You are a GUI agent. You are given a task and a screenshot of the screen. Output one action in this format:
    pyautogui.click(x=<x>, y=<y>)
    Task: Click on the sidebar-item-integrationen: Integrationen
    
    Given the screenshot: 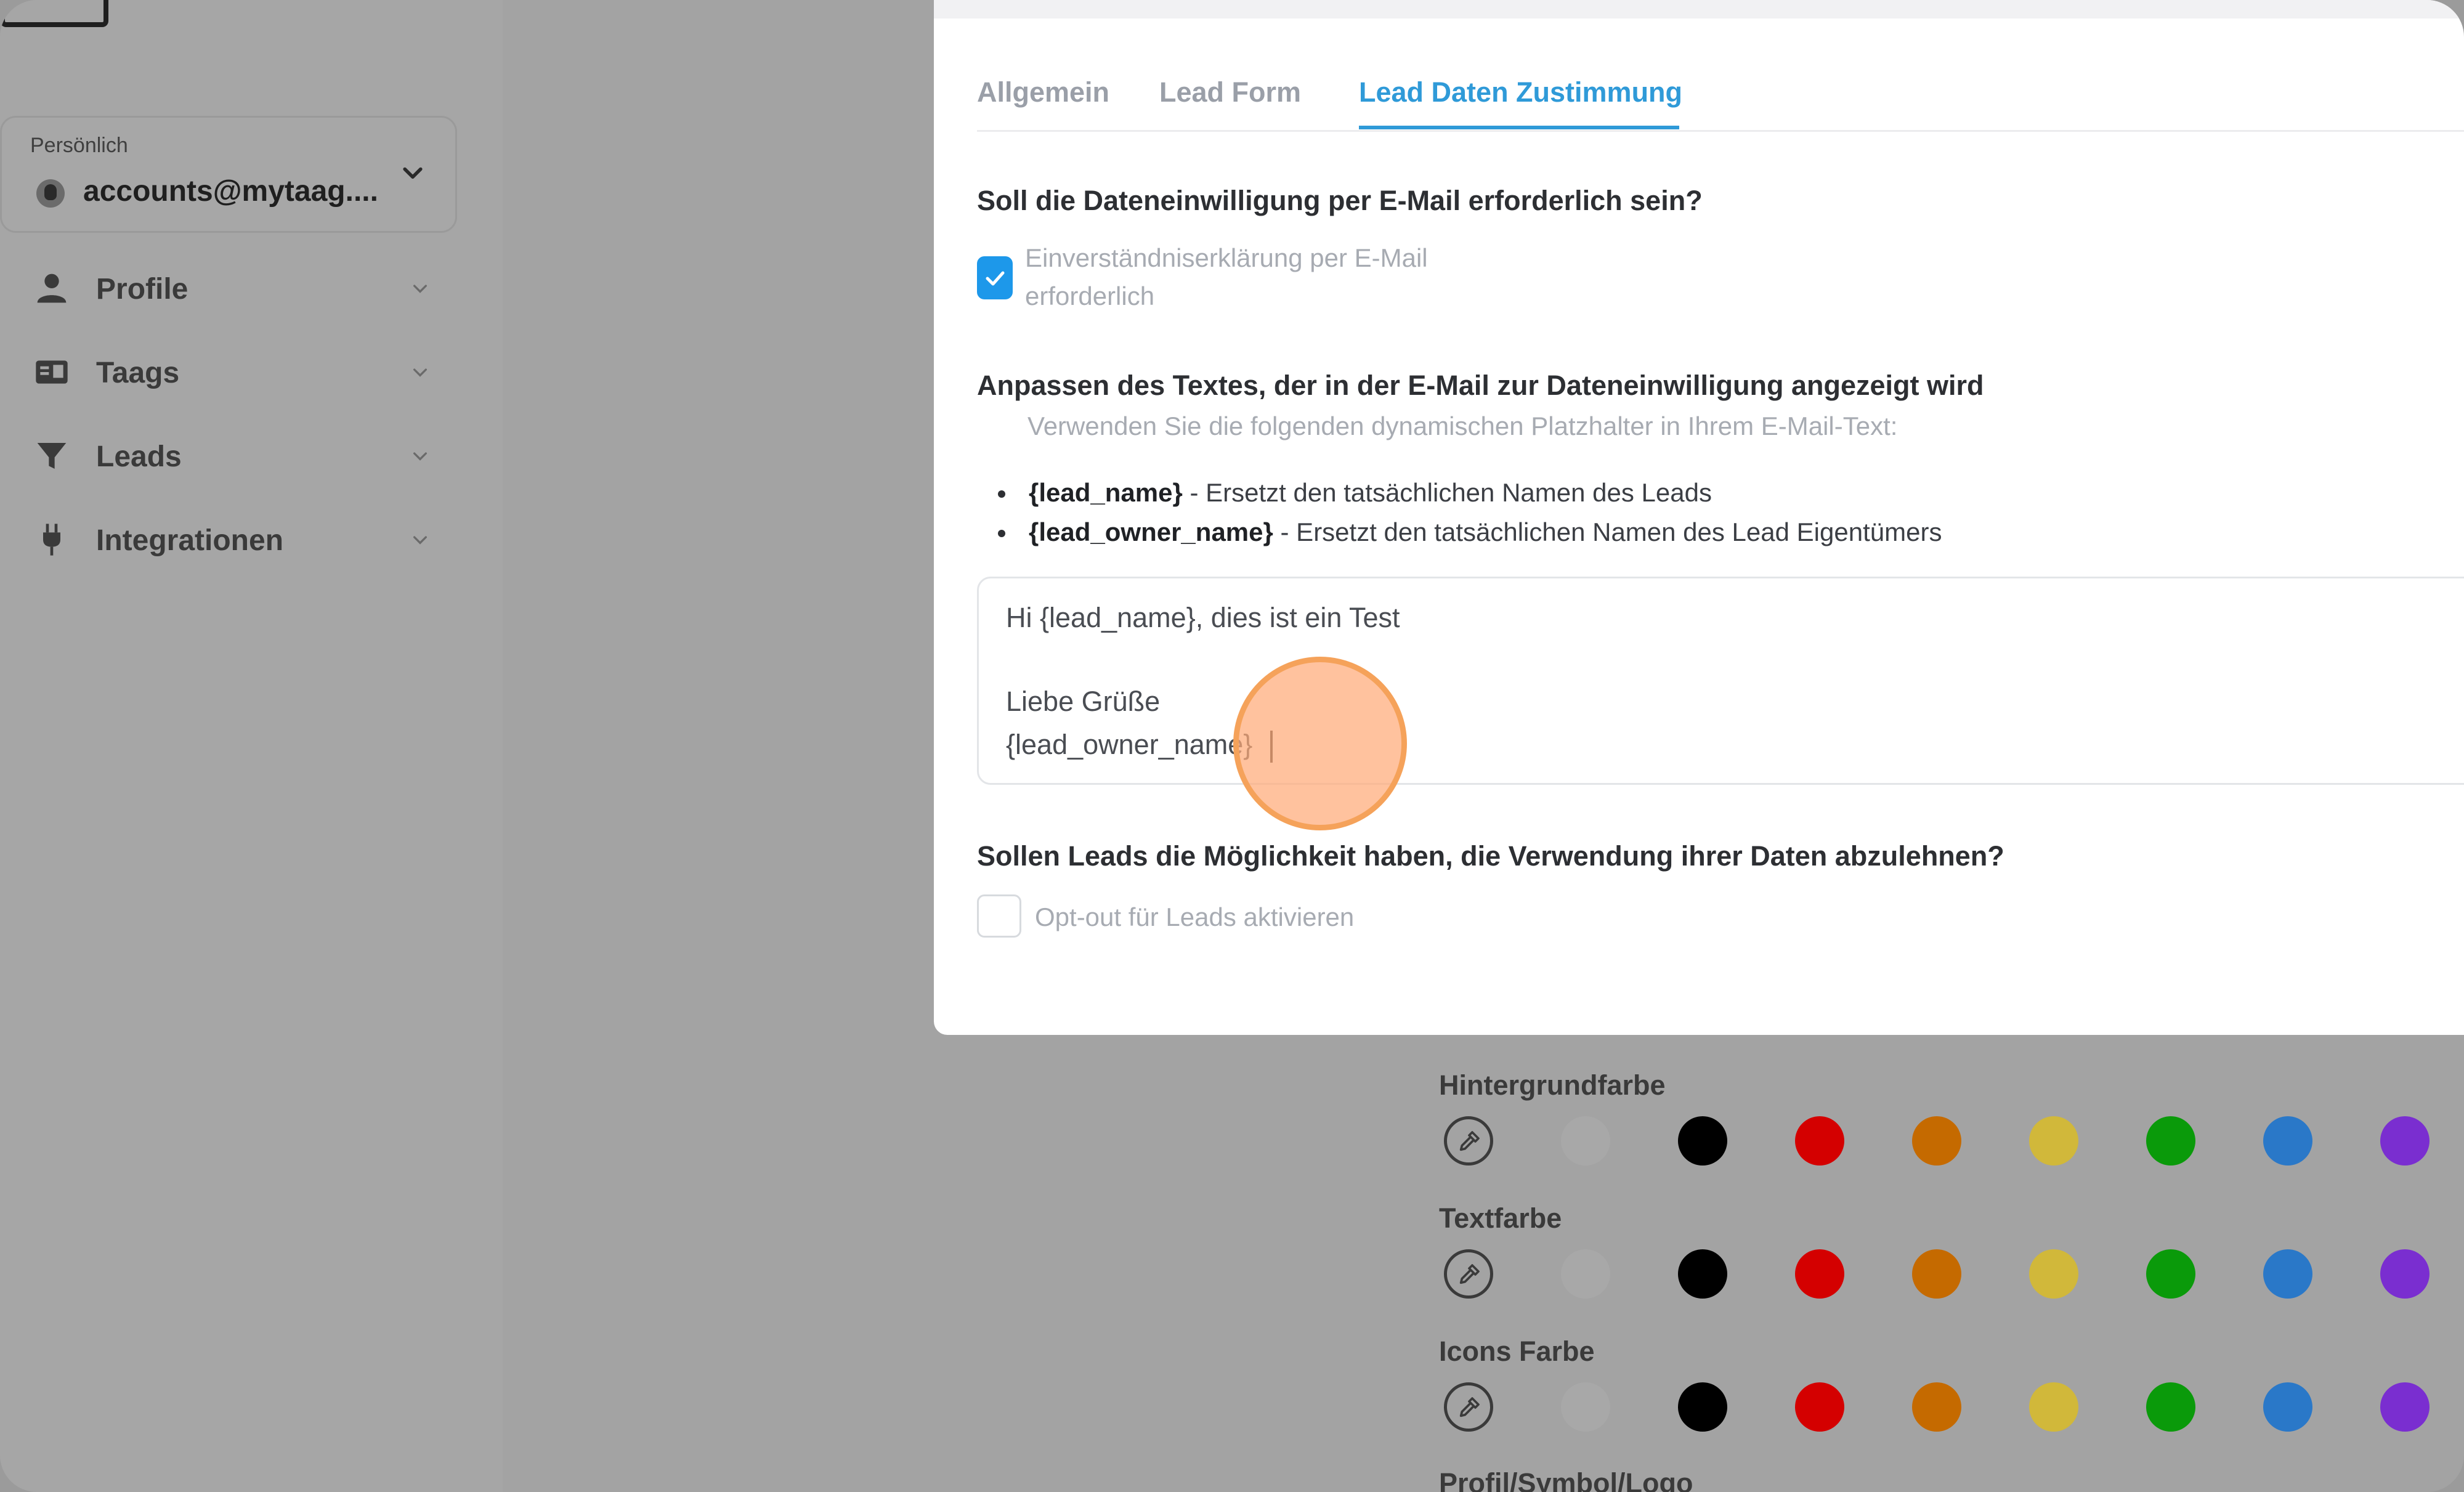 What is the action you would take?
    pyautogui.click(x=234, y=539)
    